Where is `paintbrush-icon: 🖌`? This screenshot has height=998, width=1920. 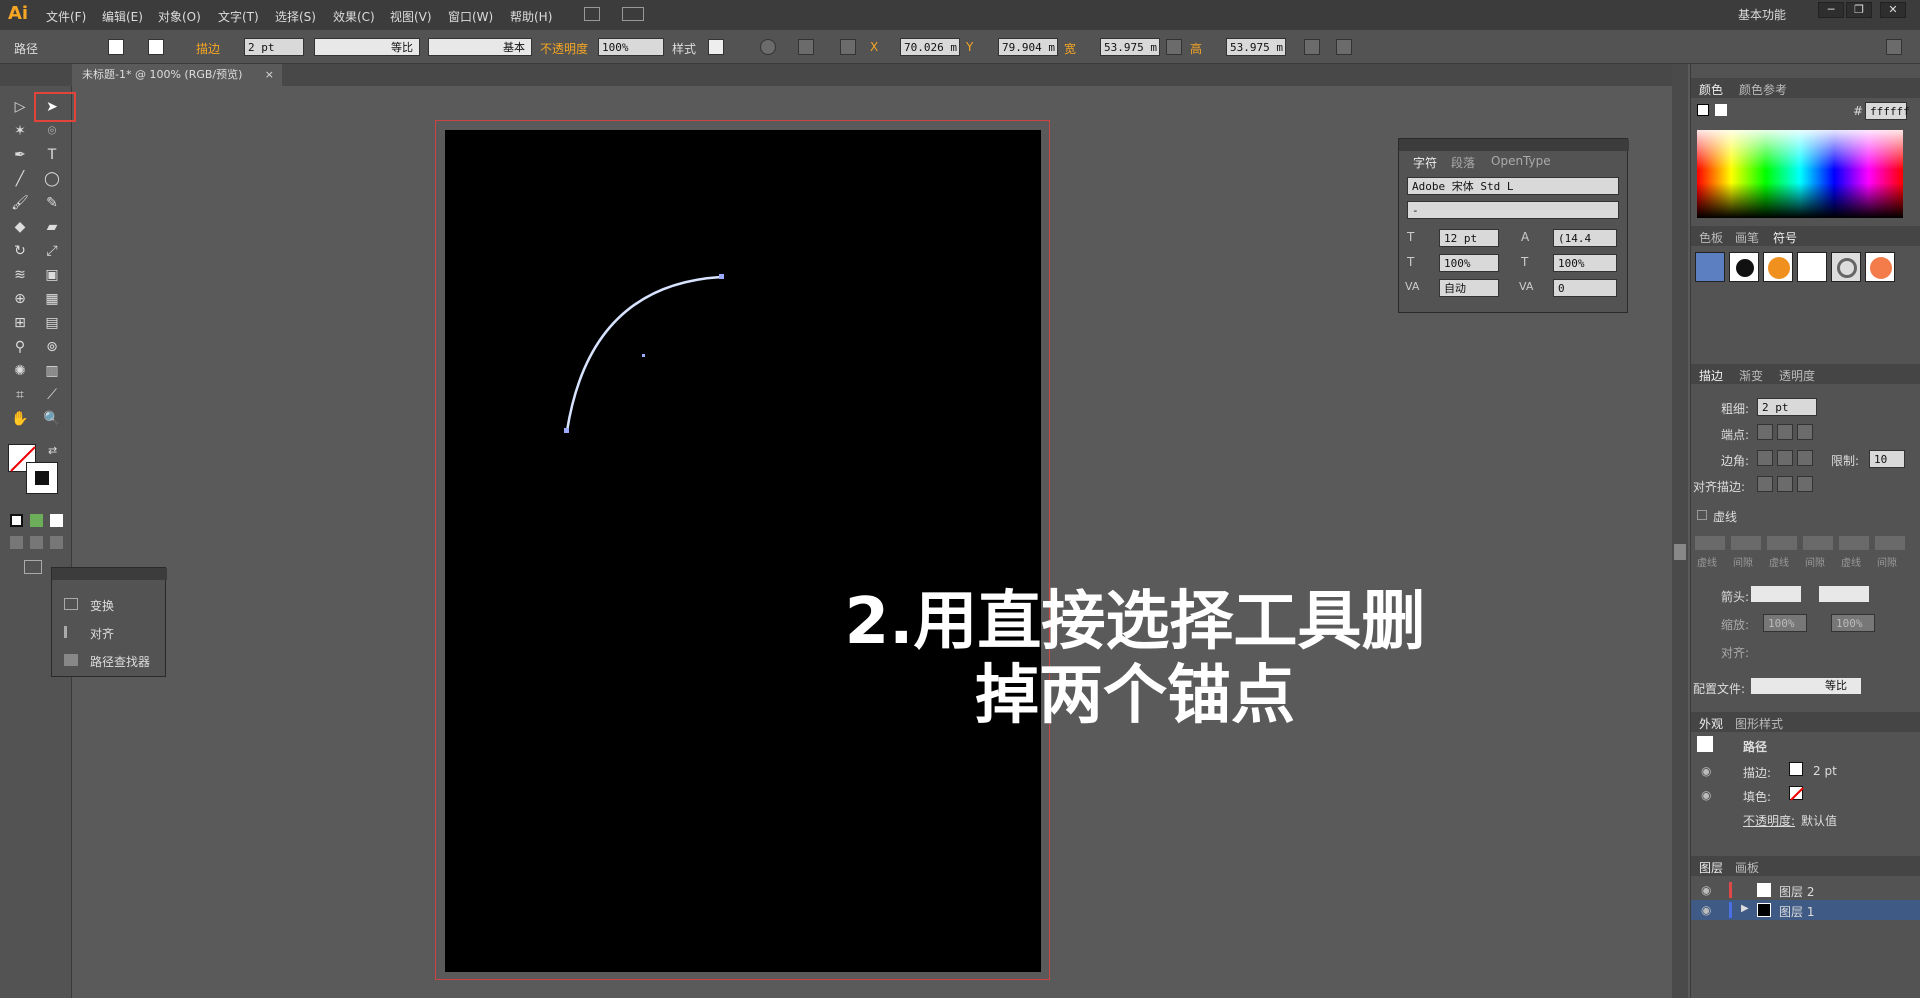 paintbrush-icon: 🖌 is located at coordinates (20, 203).